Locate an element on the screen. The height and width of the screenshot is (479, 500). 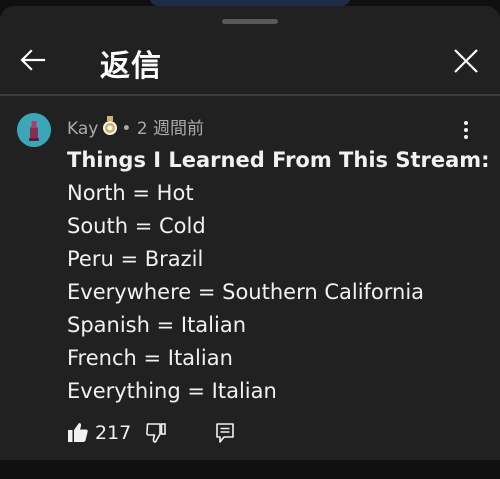
sheet-header: 返信 is located at coordinates (250, 60).